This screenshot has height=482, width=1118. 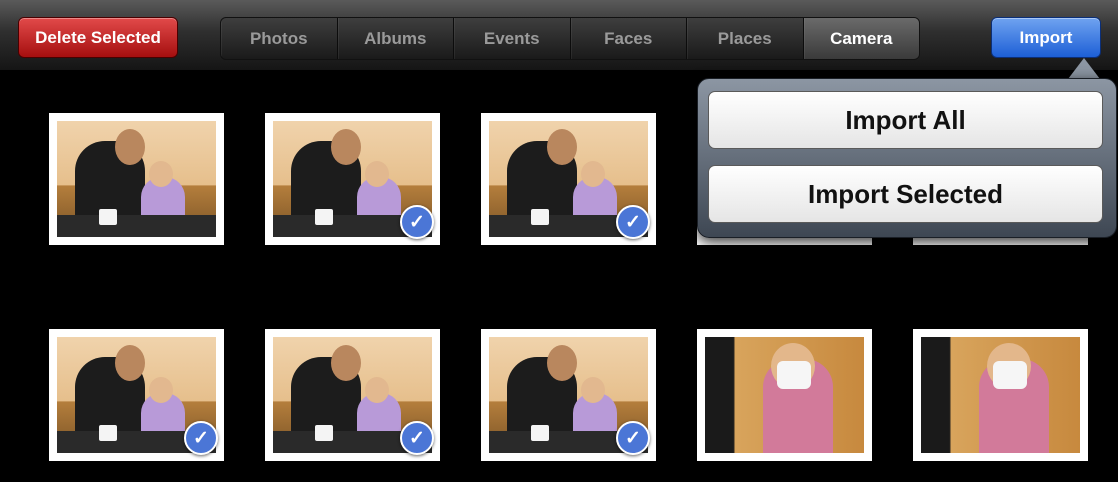 What do you see at coordinates (1046, 37) in the screenshot?
I see `import-button: Import` at bounding box center [1046, 37].